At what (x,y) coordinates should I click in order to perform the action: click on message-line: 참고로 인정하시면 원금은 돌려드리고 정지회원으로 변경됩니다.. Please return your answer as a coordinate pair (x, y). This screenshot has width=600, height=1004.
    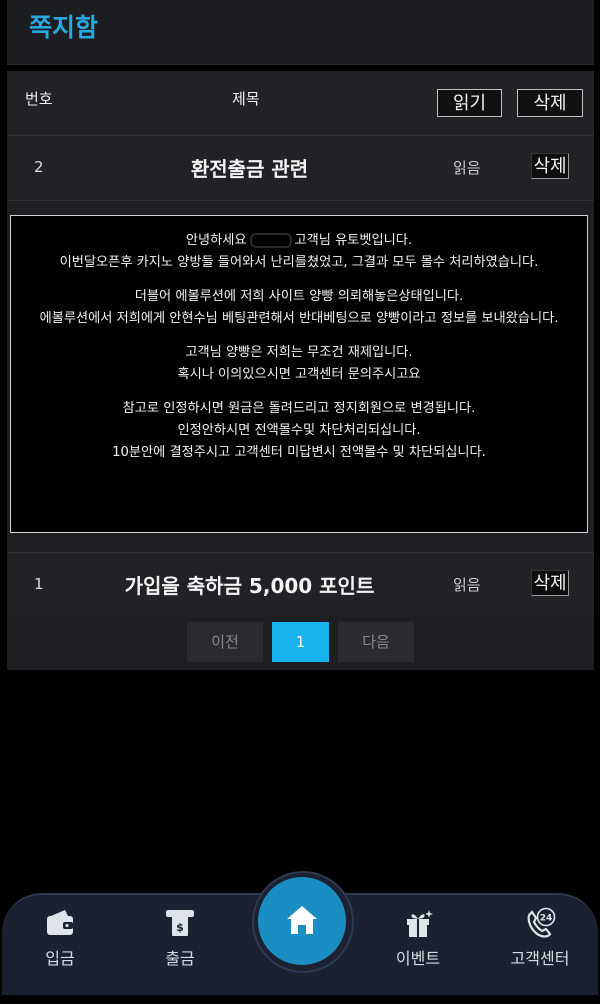
    Looking at the image, I should click on (299, 408).